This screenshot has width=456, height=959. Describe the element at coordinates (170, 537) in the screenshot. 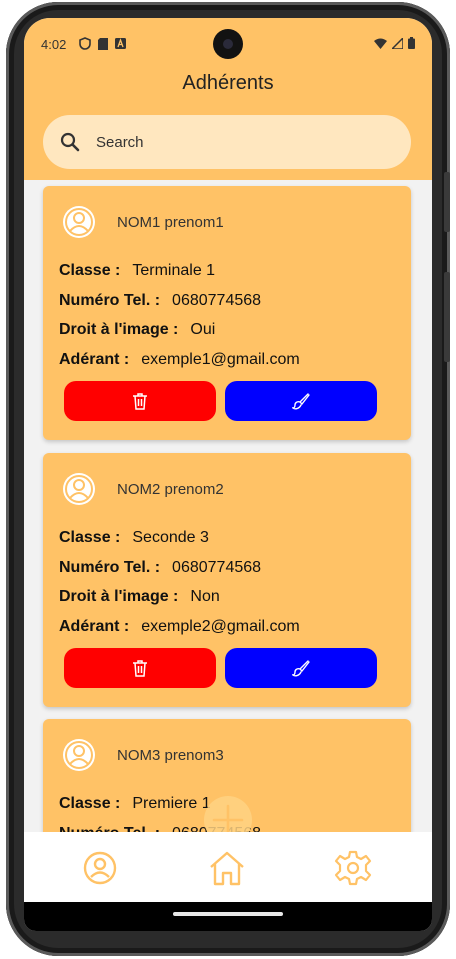

I see `value-classe: Seconde 3` at that location.